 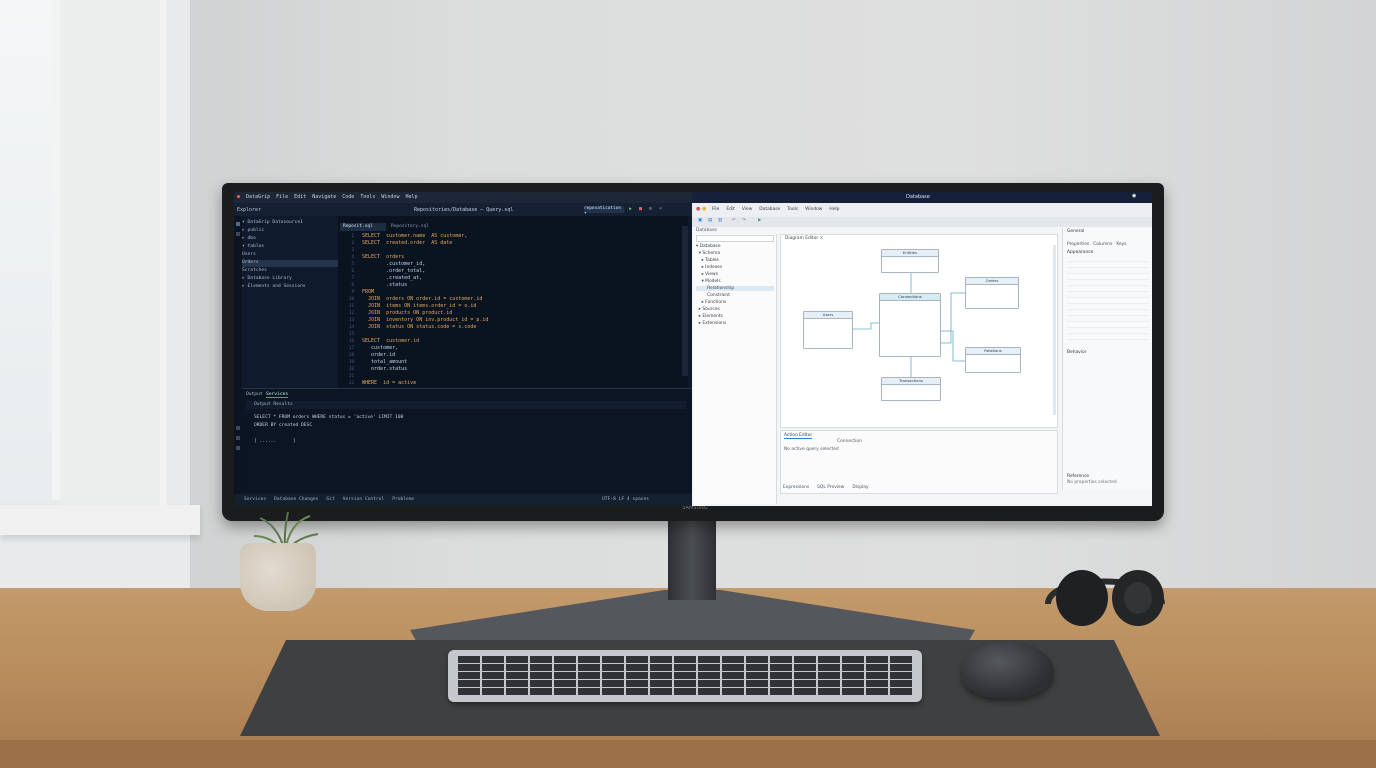 What do you see at coordinates (910, 261) in the screenshot?
I see `entity-entities: Entities` at bounding box center [910, 261].